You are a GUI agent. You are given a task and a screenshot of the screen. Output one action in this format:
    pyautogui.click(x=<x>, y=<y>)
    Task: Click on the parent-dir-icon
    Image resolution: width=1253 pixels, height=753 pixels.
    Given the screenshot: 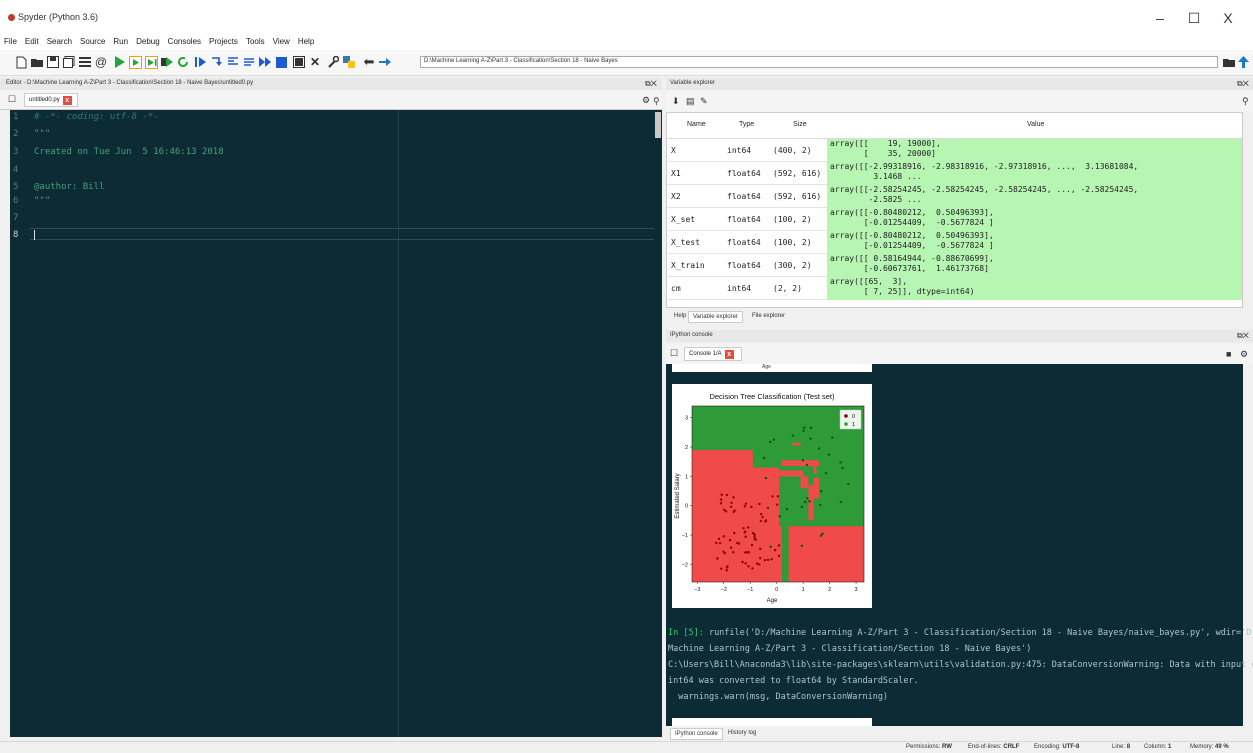 What is the action you would take?
    pyautogui.click(x=1243, y=62)
    